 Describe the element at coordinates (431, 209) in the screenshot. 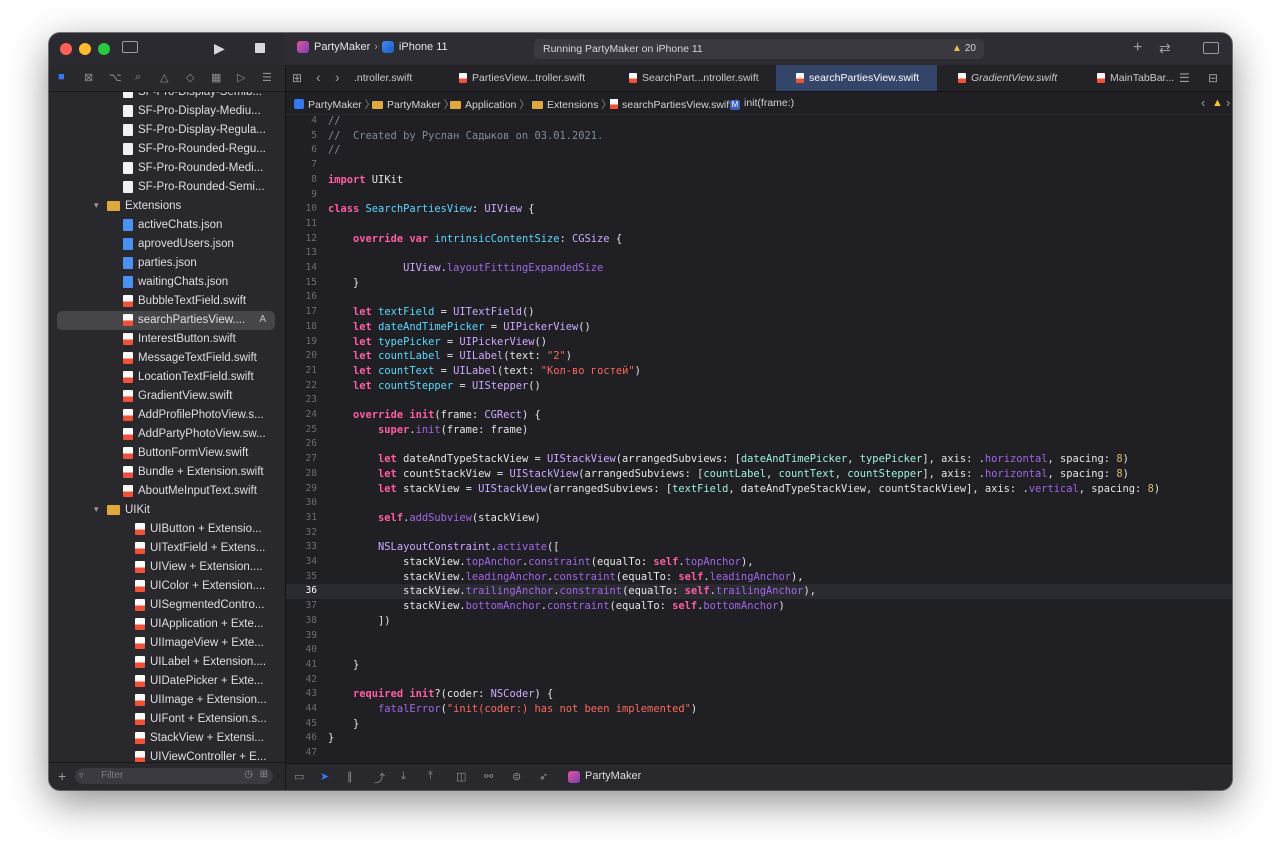

I see `code-line: class SearchPartiesView: UIView {` at that location.